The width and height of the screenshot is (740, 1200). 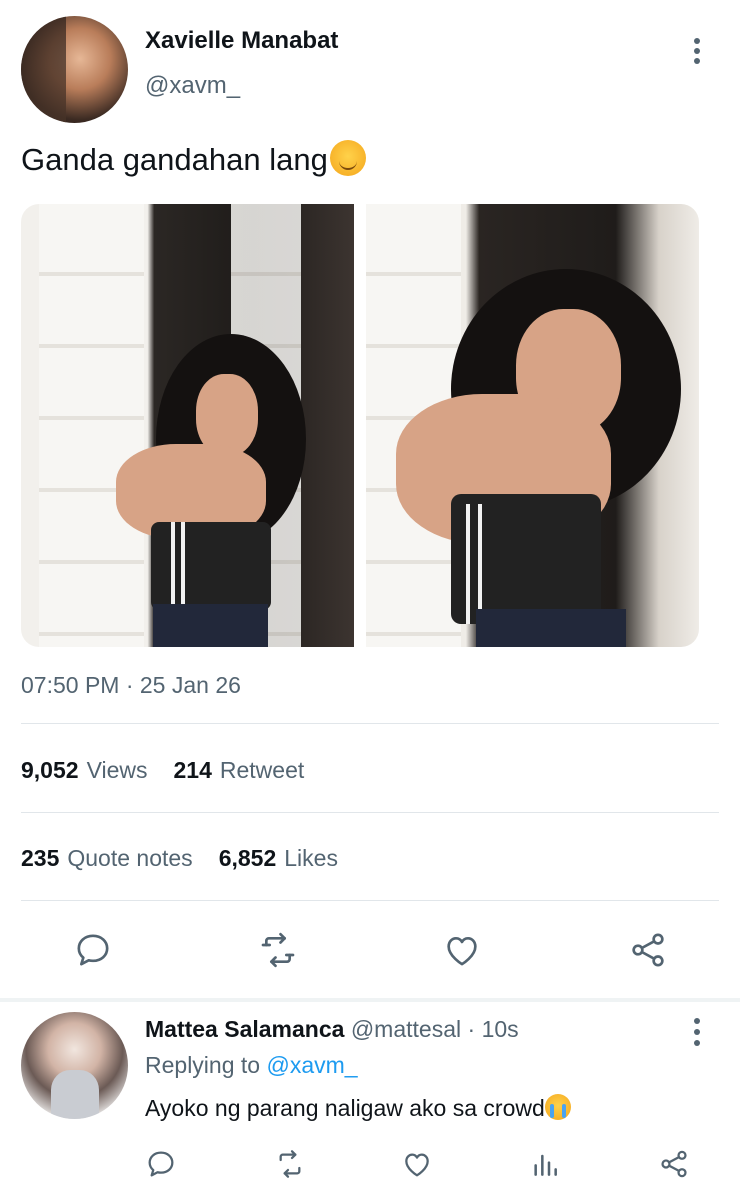 I want to click on reply-text-content: Ayoko ng parang naligaw ako sa crowd, so click(x=345, y=1108).